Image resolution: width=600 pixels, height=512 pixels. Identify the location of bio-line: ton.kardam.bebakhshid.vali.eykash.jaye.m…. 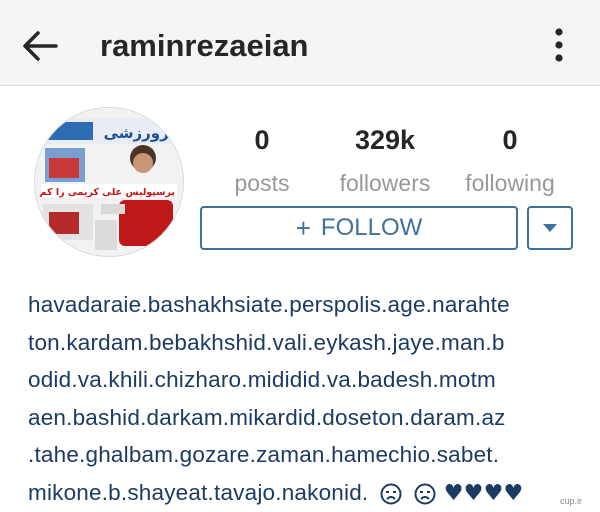
(308, 343).